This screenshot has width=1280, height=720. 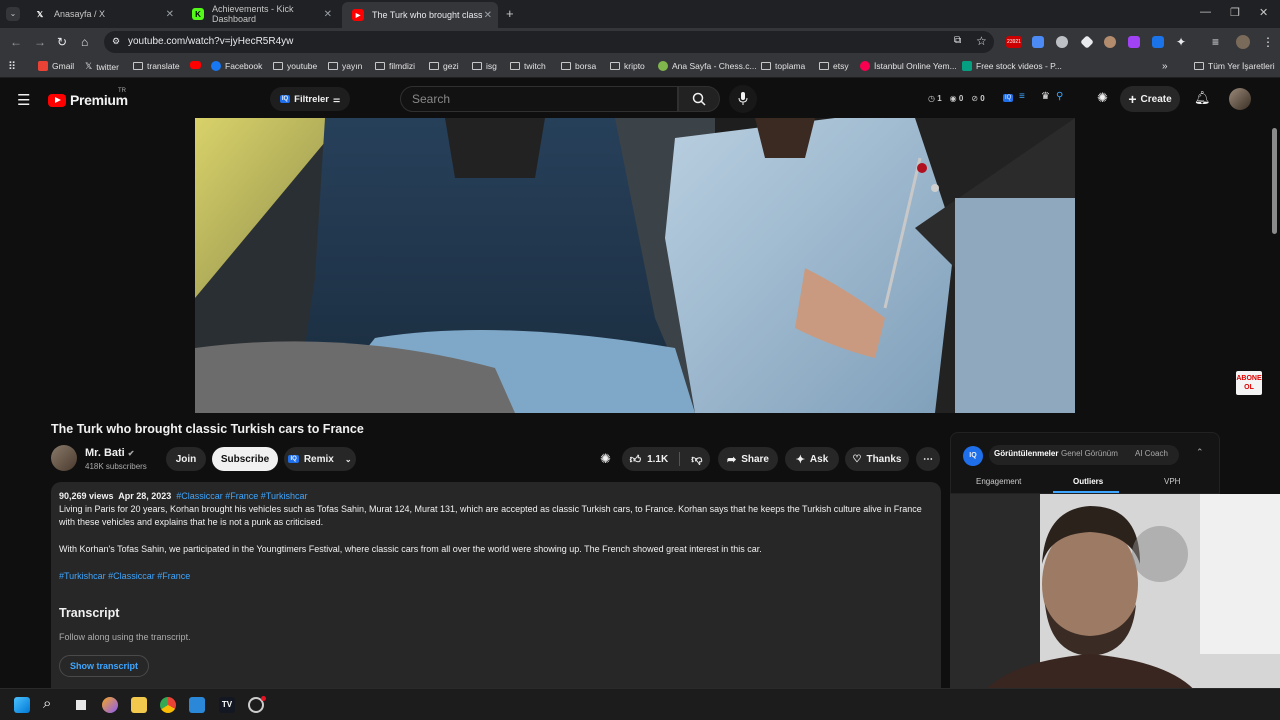 What do you see at coordinates (1088, 481) in the screenshot?
I see `tab-outliers: Outliers` at bounding box center [1088, 481].